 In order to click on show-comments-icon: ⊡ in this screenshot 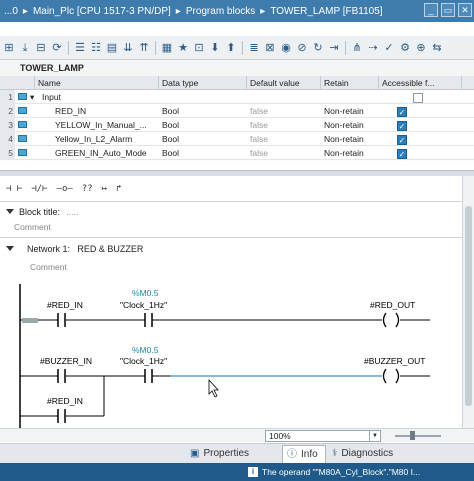, I will do `click(199, 48)`.